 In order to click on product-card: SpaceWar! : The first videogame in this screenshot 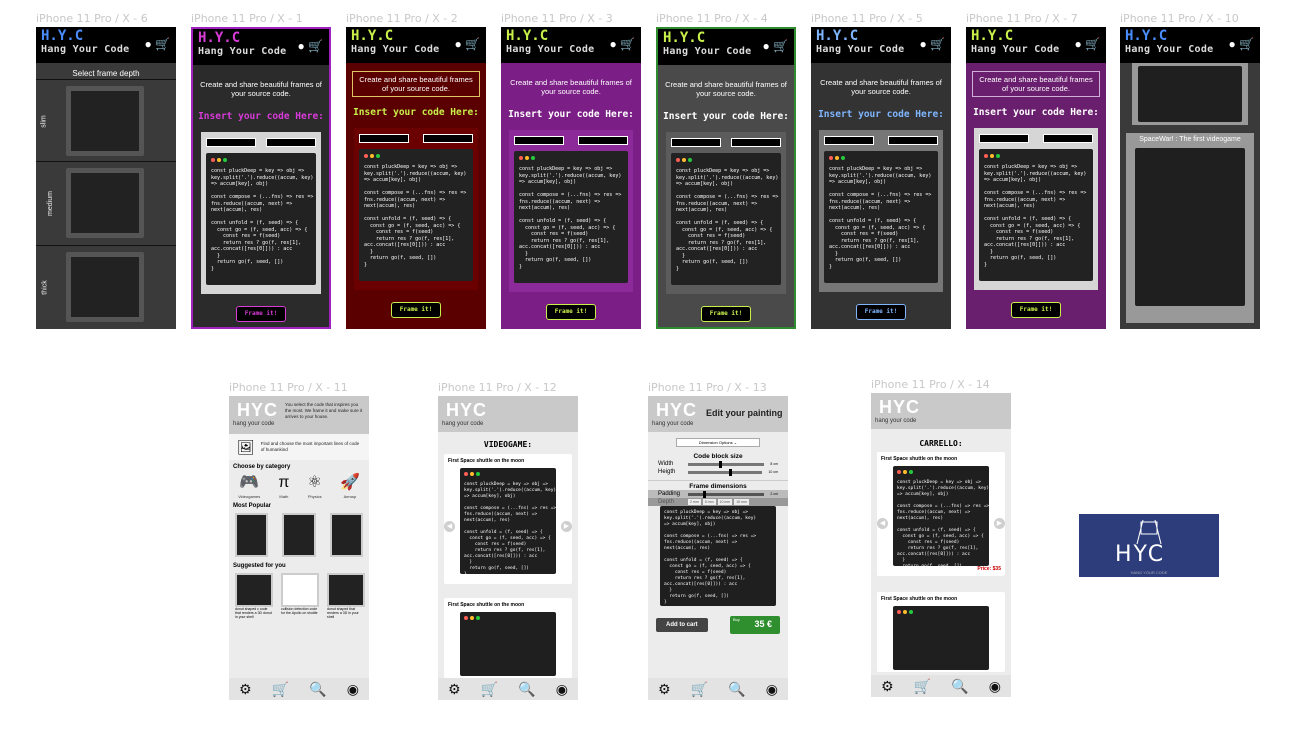, I will do `click(1190, 228)`.